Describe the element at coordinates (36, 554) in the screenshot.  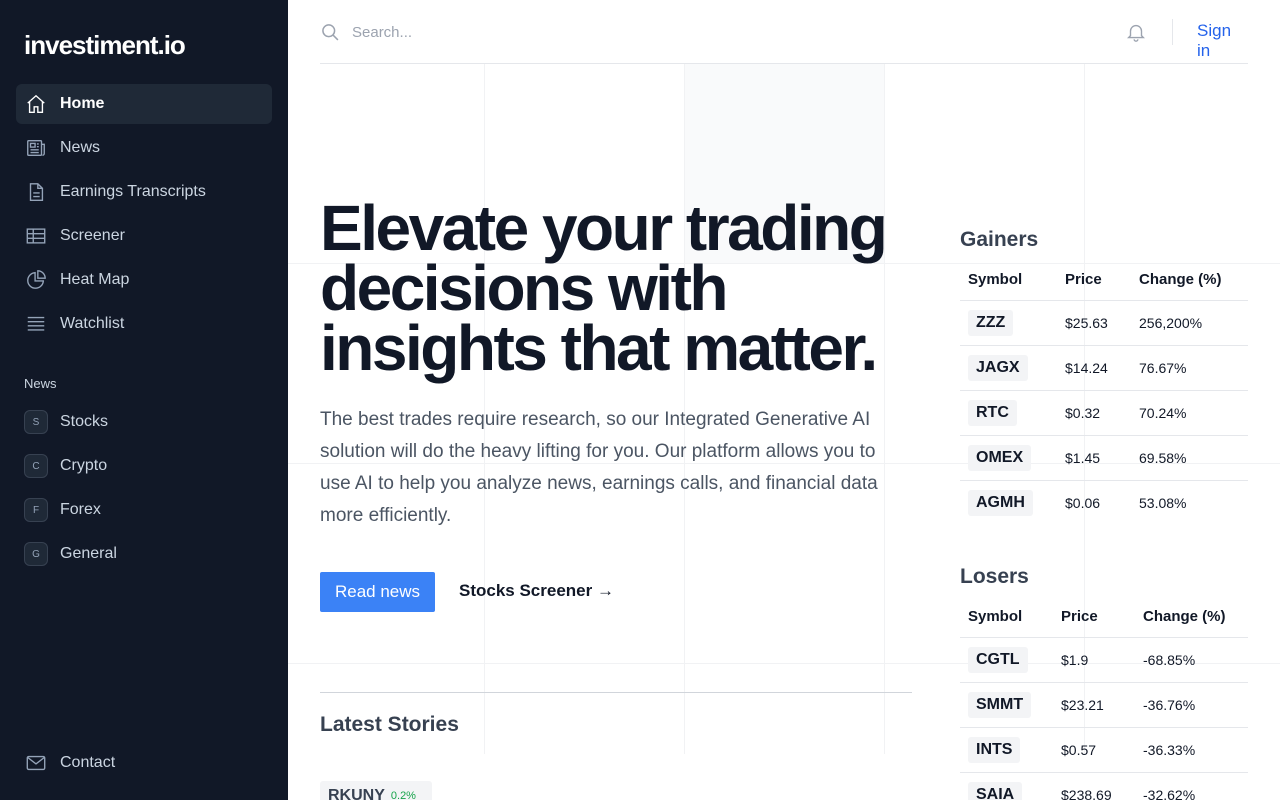
I see `category-letter-badge: G` at that location.